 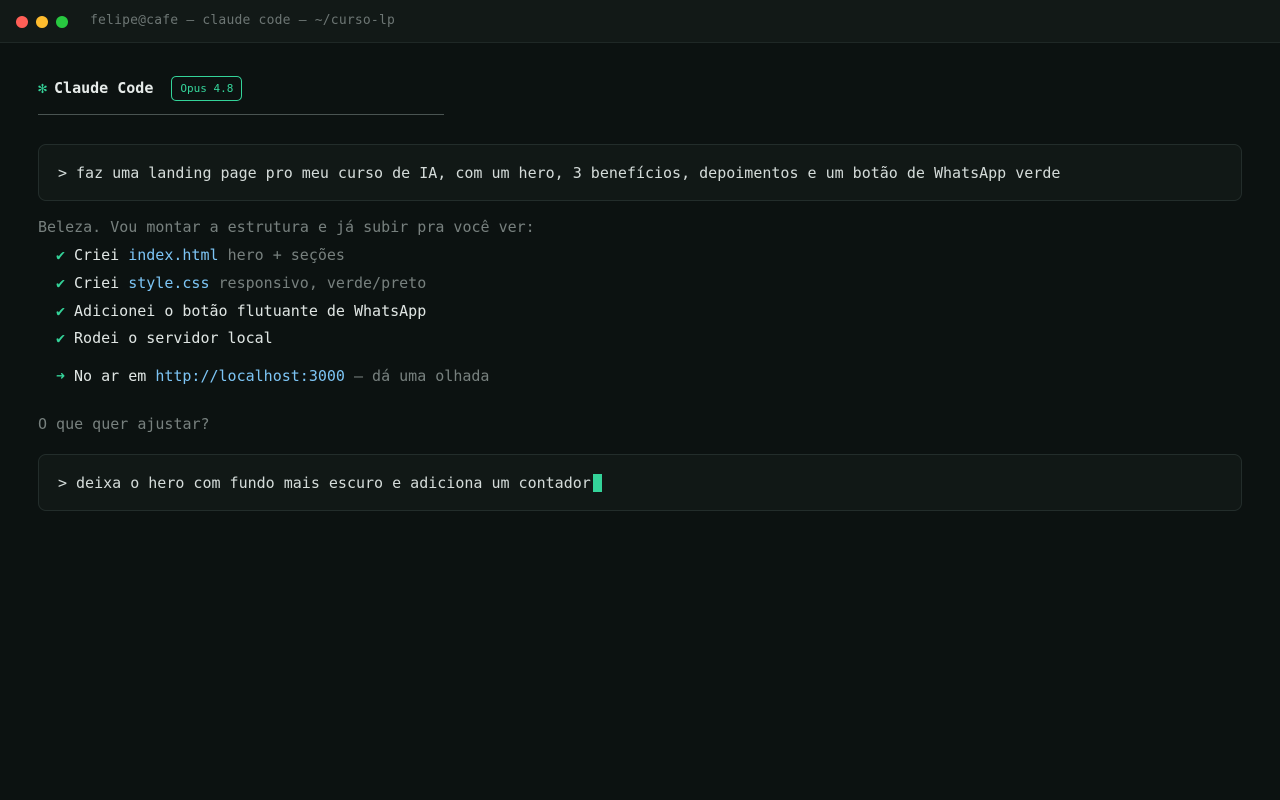 I want to click on arrow-right-icon: ➜, so click(x=61, y=376).